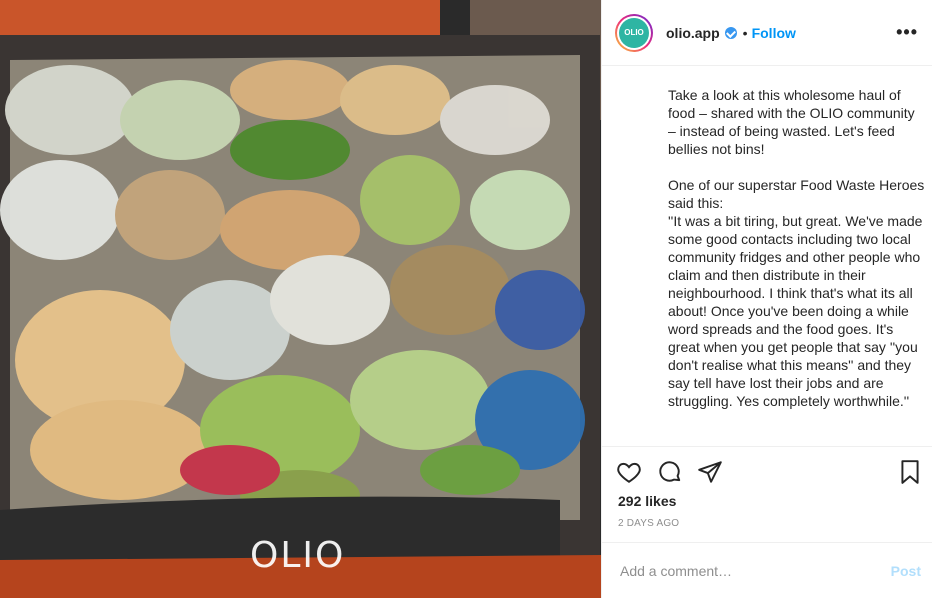 This screenshot has height=598, width=932. I want to click on post-actions, so click(767, 472).